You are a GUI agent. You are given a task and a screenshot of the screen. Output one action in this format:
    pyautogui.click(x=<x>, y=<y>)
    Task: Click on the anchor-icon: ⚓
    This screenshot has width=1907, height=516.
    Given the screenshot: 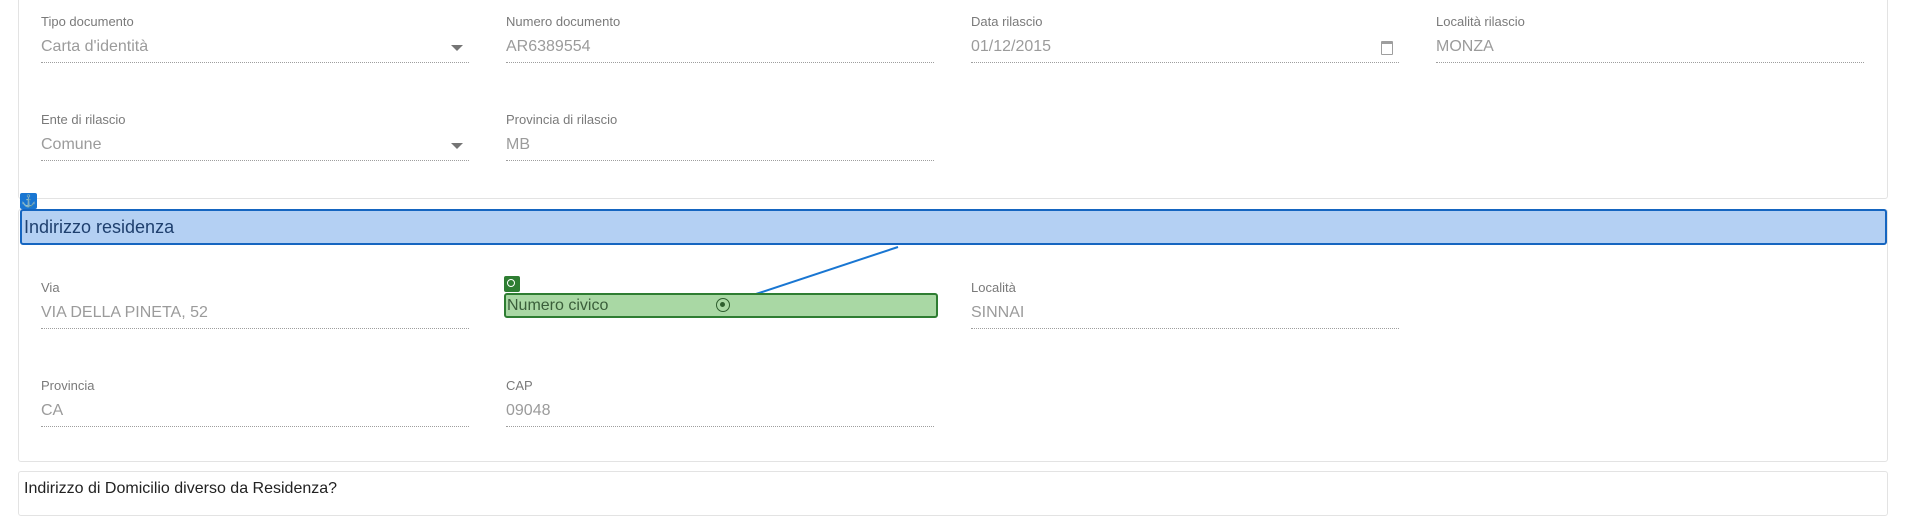 What is the action you would take?
    pyautogui.click(x=28, y=201)
    